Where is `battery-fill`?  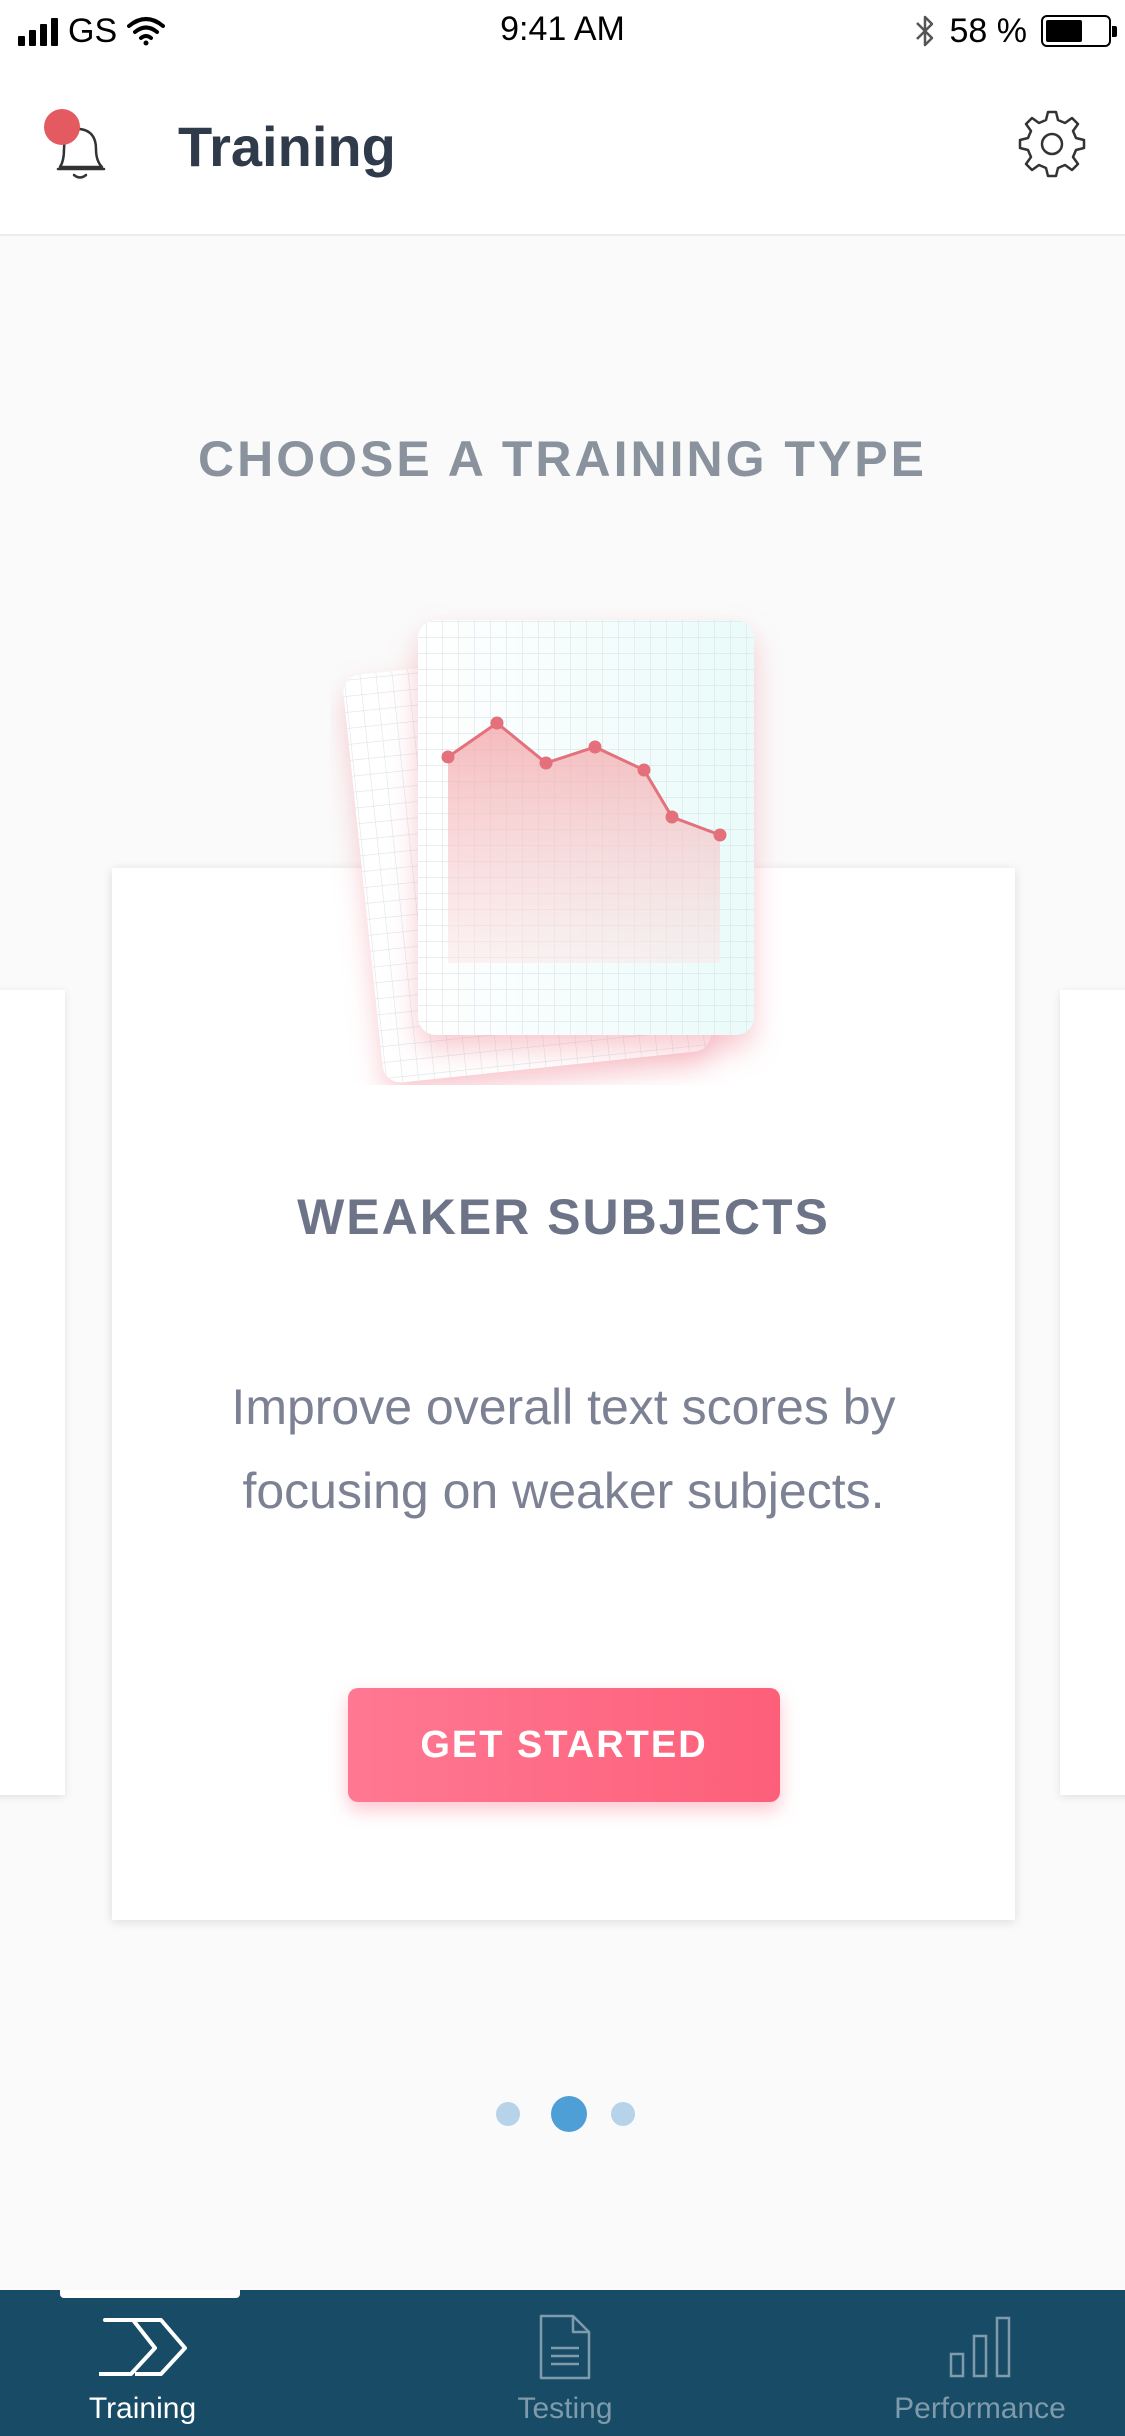
battery-fill is located at coordinates (1064, 31).